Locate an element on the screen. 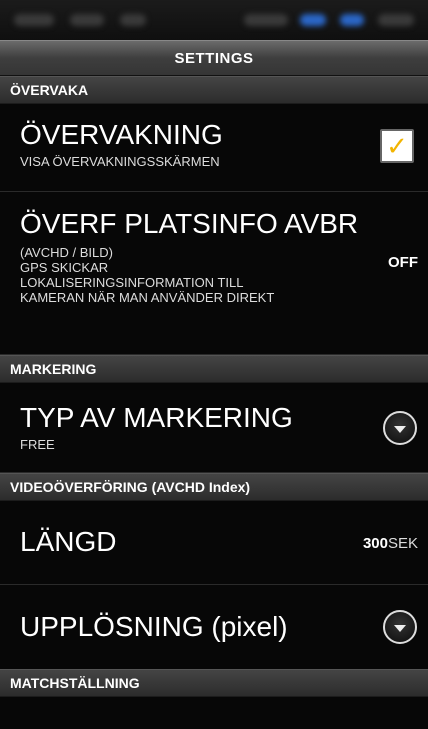 The width and height of the screenshot is (428, 729). setting-row-marker-type: TYP AV MARKERING FREE is located at coordinates (214, 428).